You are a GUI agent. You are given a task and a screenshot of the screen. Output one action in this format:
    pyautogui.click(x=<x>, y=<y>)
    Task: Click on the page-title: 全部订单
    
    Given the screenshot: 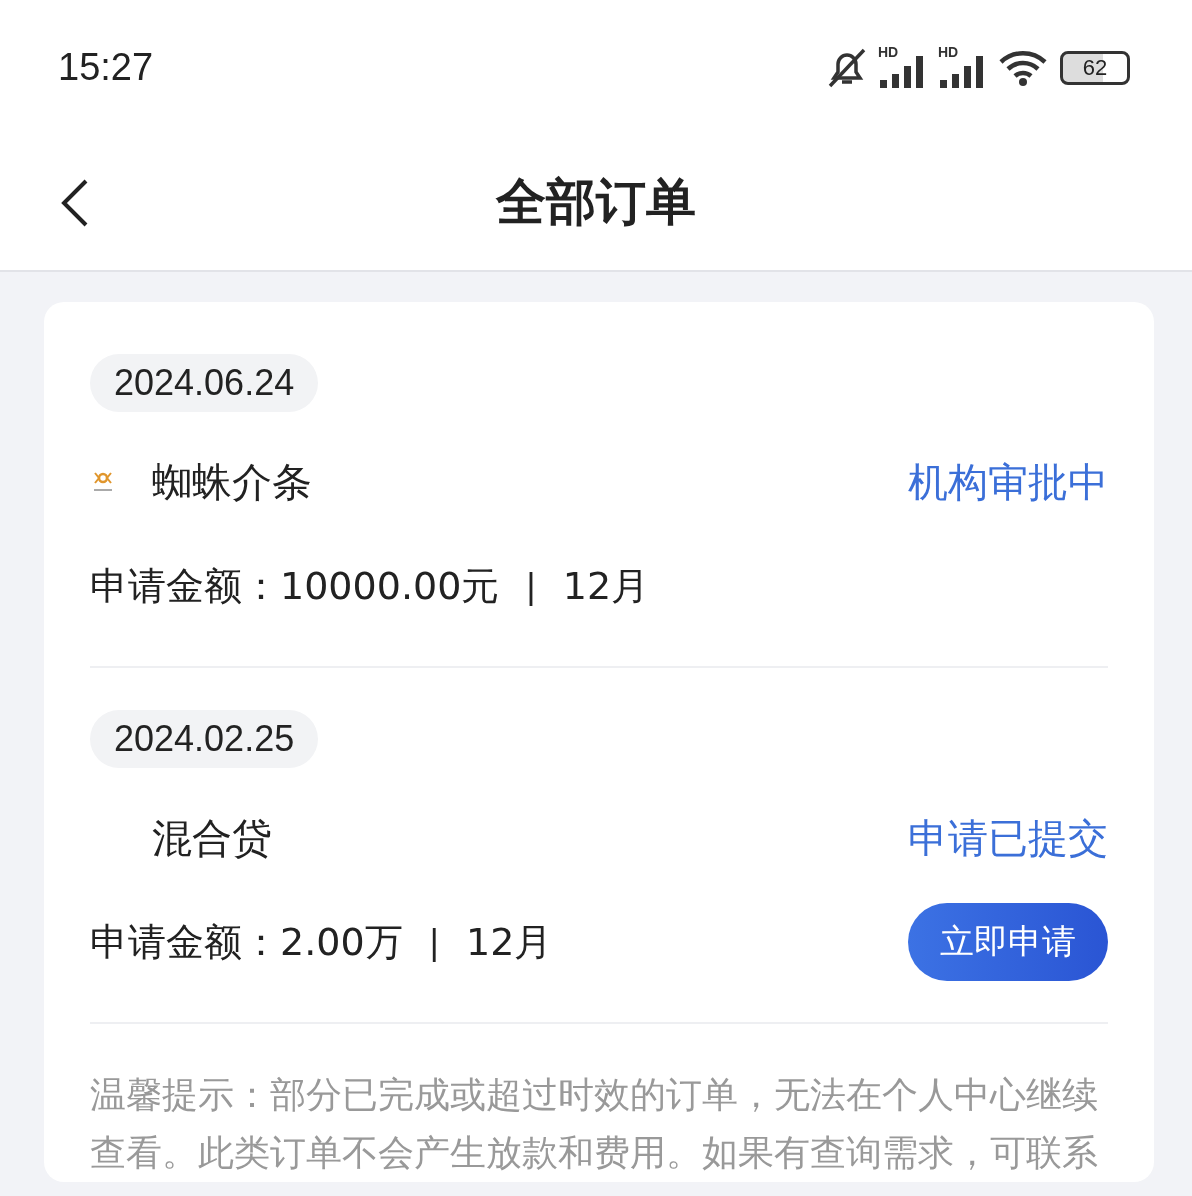 What is the action you would take?
    pyautogui.click(x=596, y=202)
    